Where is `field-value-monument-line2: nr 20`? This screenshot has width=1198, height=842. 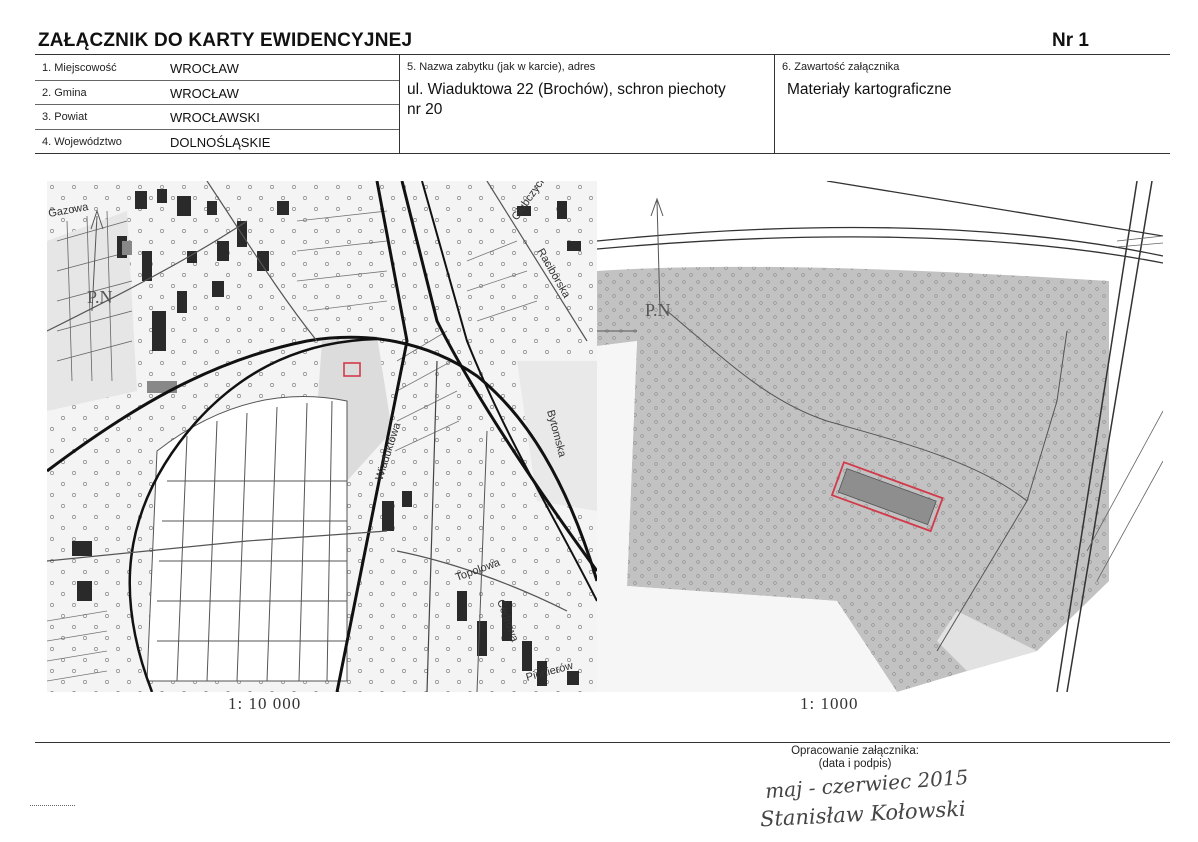
field-value-monument-line2: nr 20 is located at coordinates (425, 109).